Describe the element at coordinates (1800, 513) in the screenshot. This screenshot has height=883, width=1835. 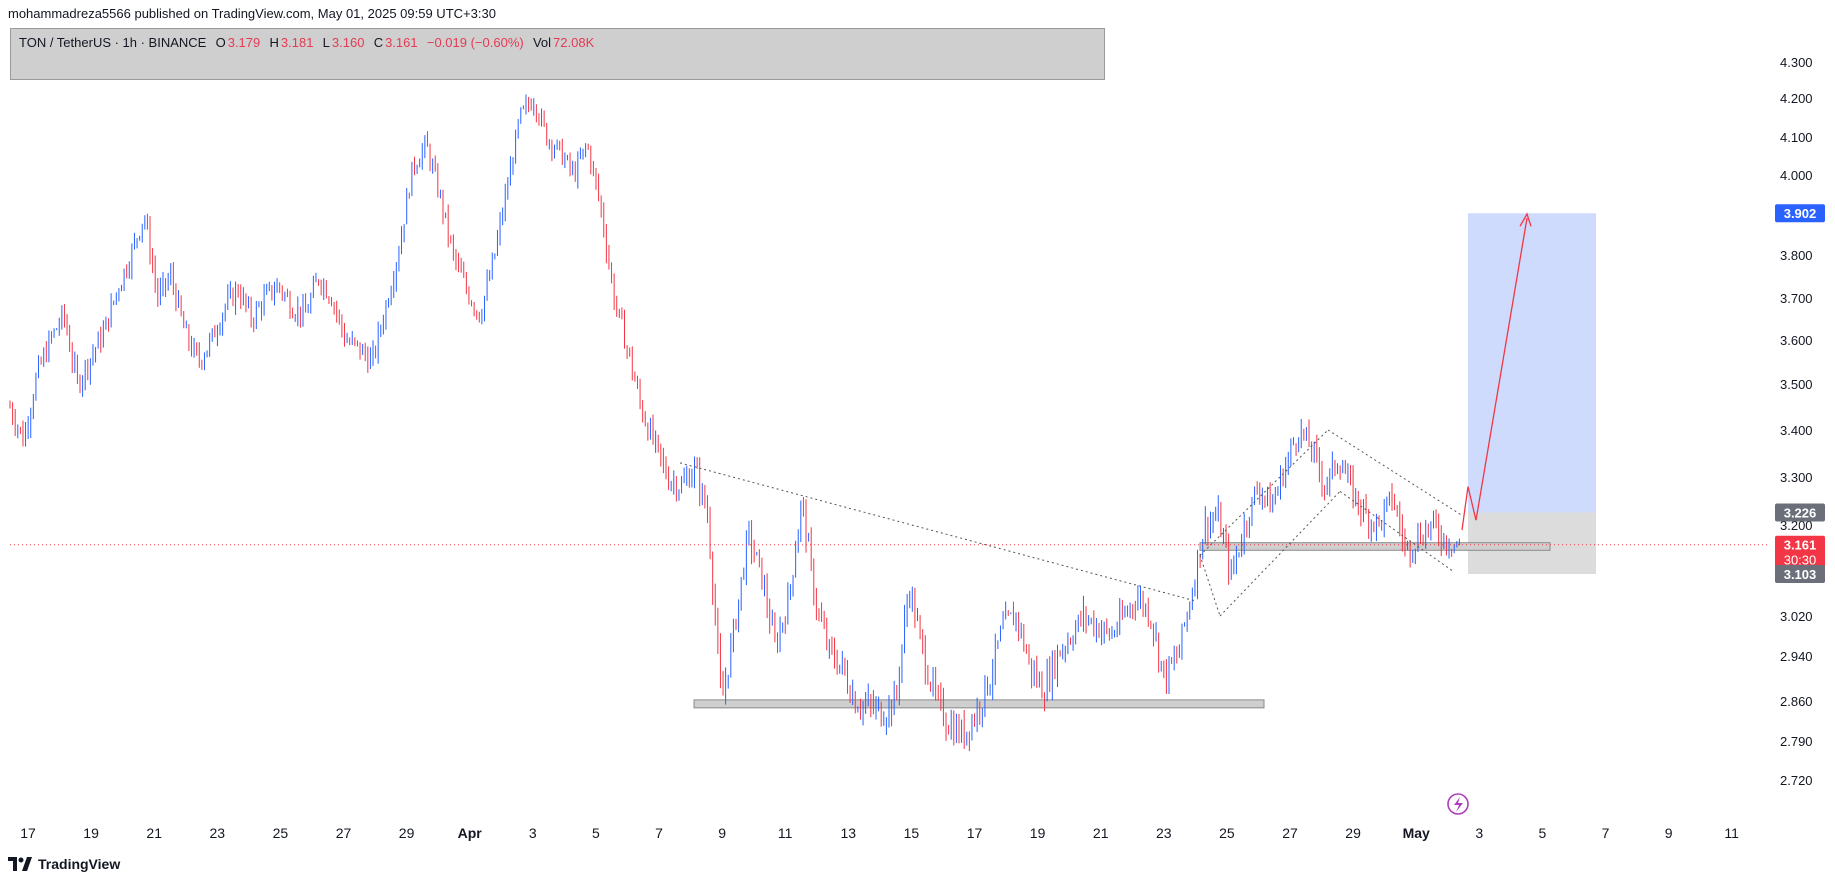
I see `entry-price-badge: 3.226` at that location.